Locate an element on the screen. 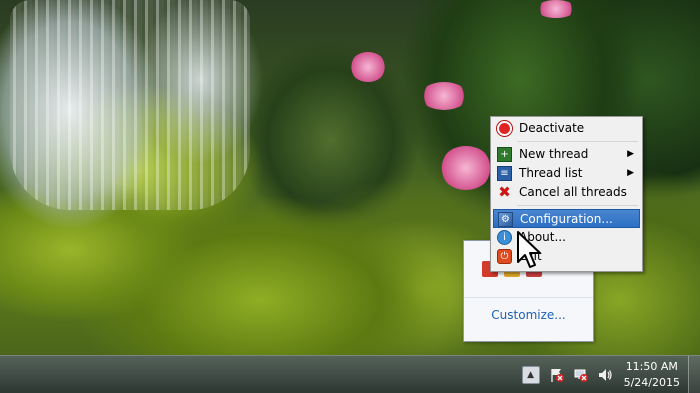  menu-item-cancel-all-threads: ✖ Cancel all threads is located at coordinates (566, 192).